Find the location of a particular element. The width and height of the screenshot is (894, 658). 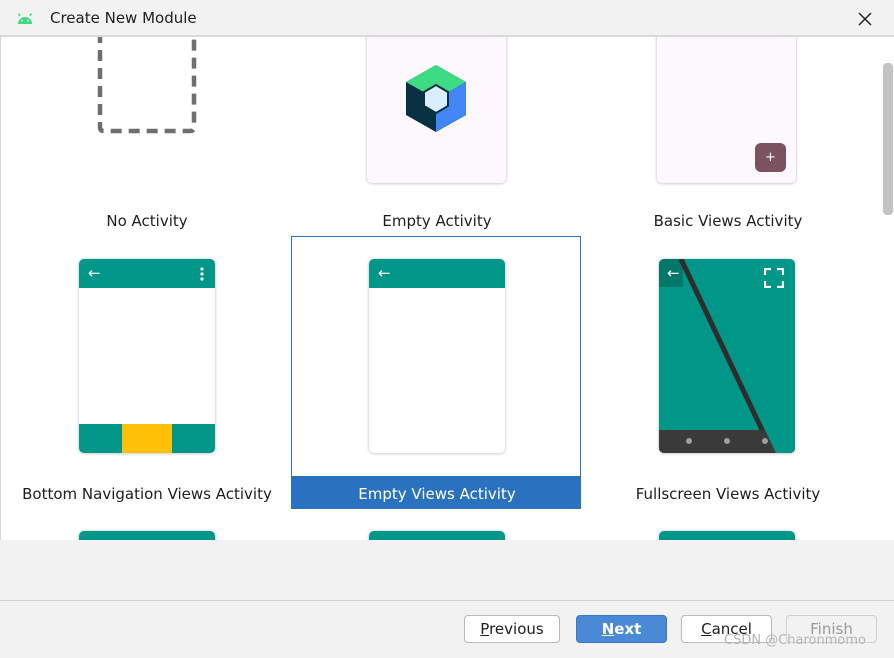

template-label-fullscreen-views-activity: Fullscreen Views Activity is located at coordinates (728, 494).